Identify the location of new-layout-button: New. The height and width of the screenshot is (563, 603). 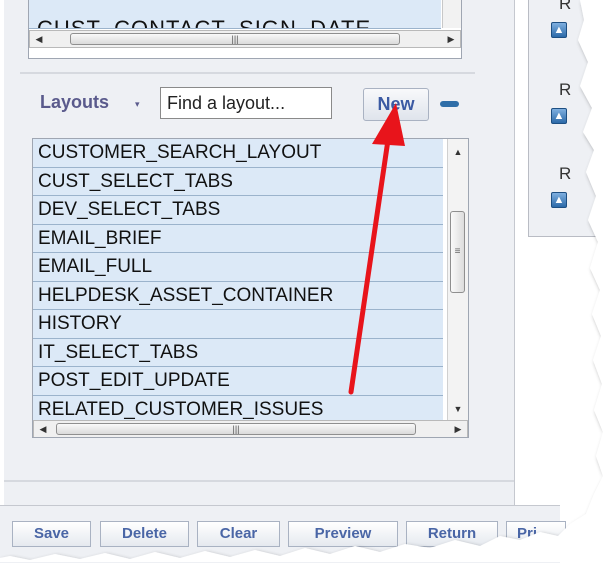
(396, 104).